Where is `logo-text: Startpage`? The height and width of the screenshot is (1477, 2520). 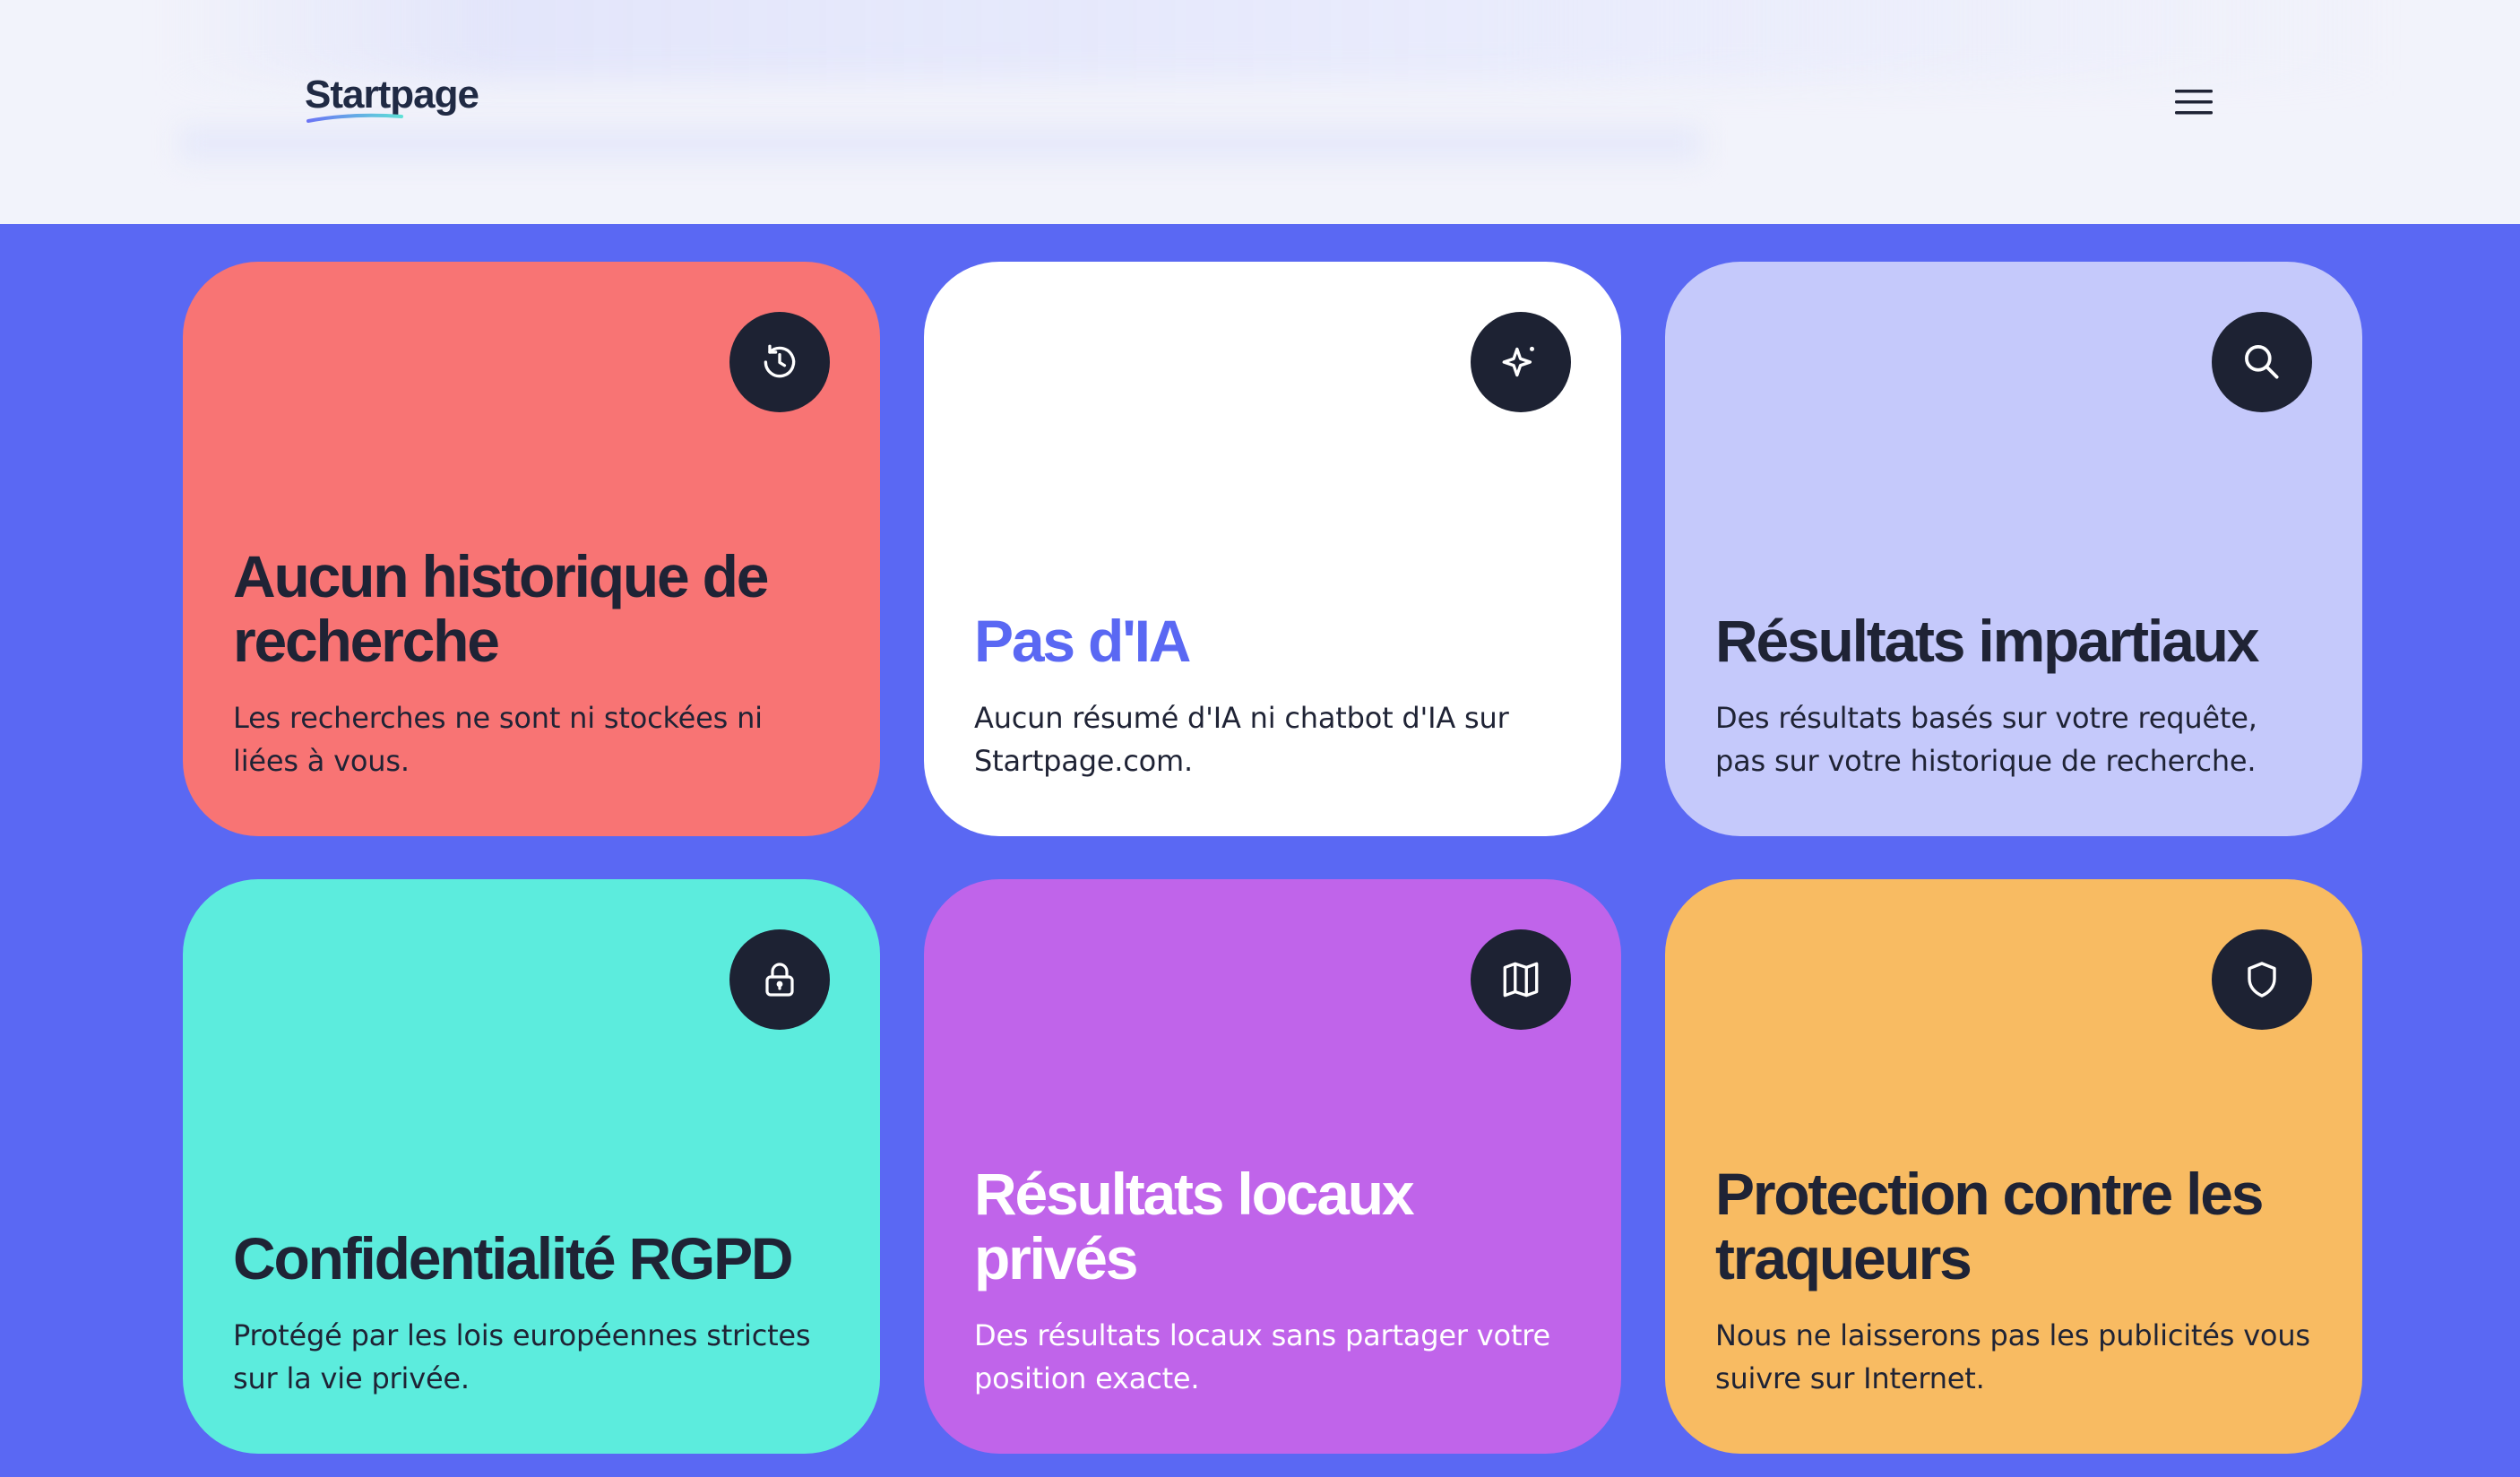
logo-text: Startpage is located at coordinates (392, 95).